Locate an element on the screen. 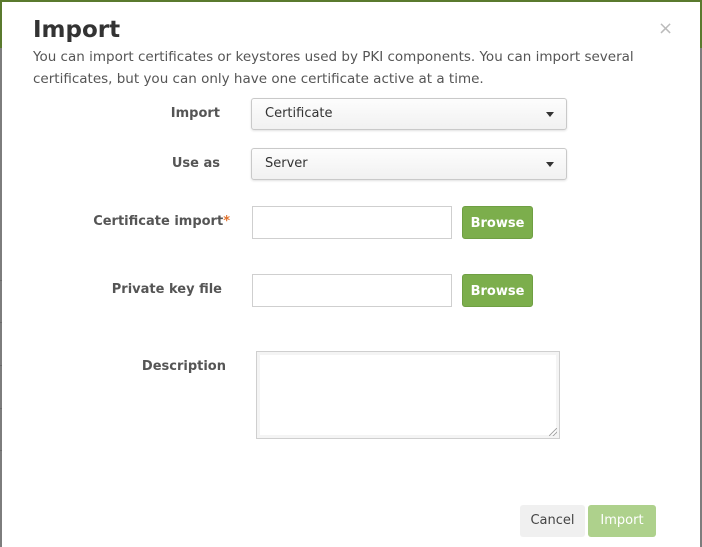 The image size is (702, 547). cancel-button: Cancel is located at coordinates (552, 521).